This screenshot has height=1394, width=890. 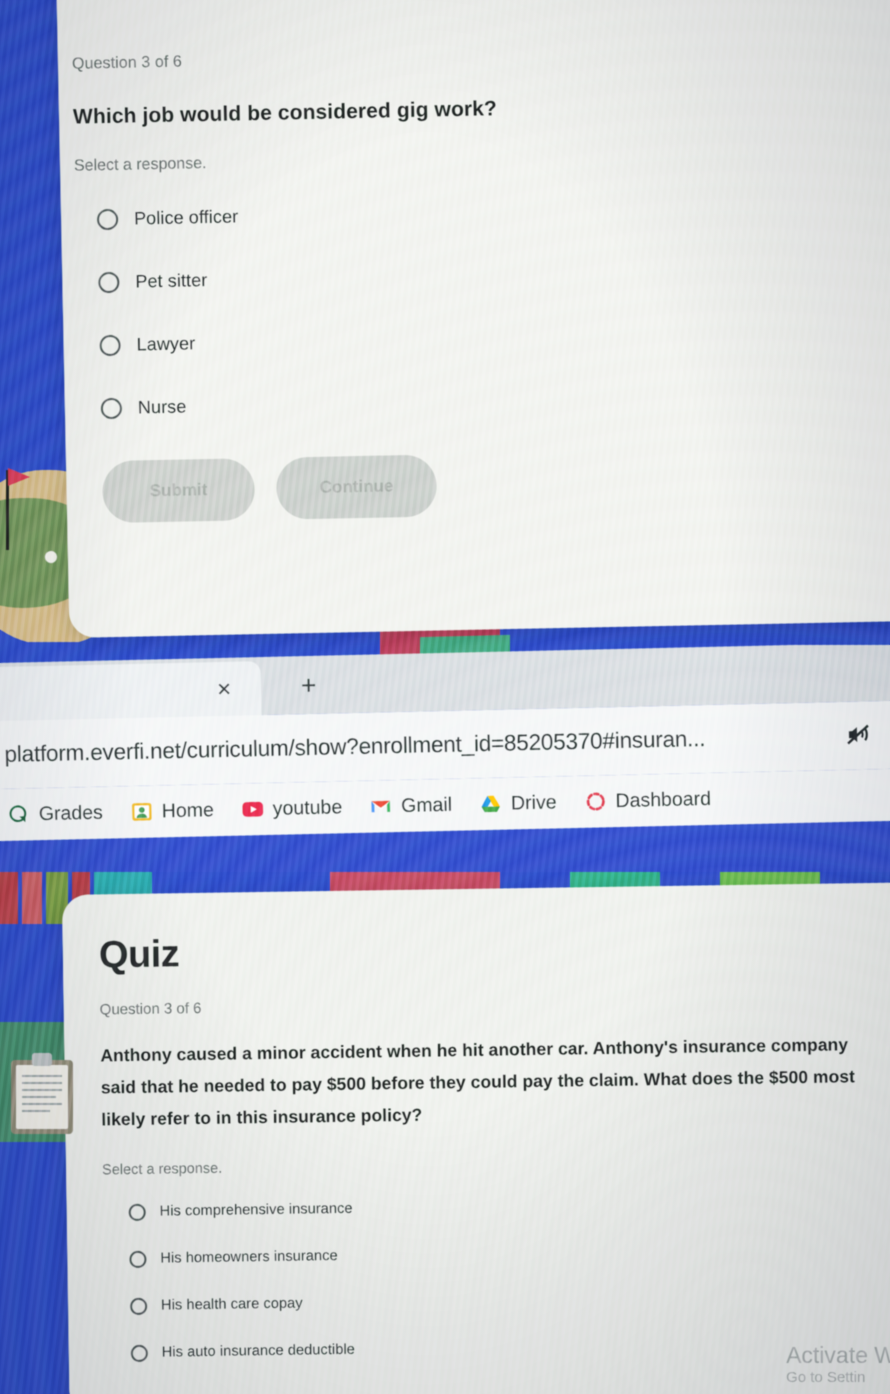 I want to click on omnibox-icons, so click(x=867, y=735).